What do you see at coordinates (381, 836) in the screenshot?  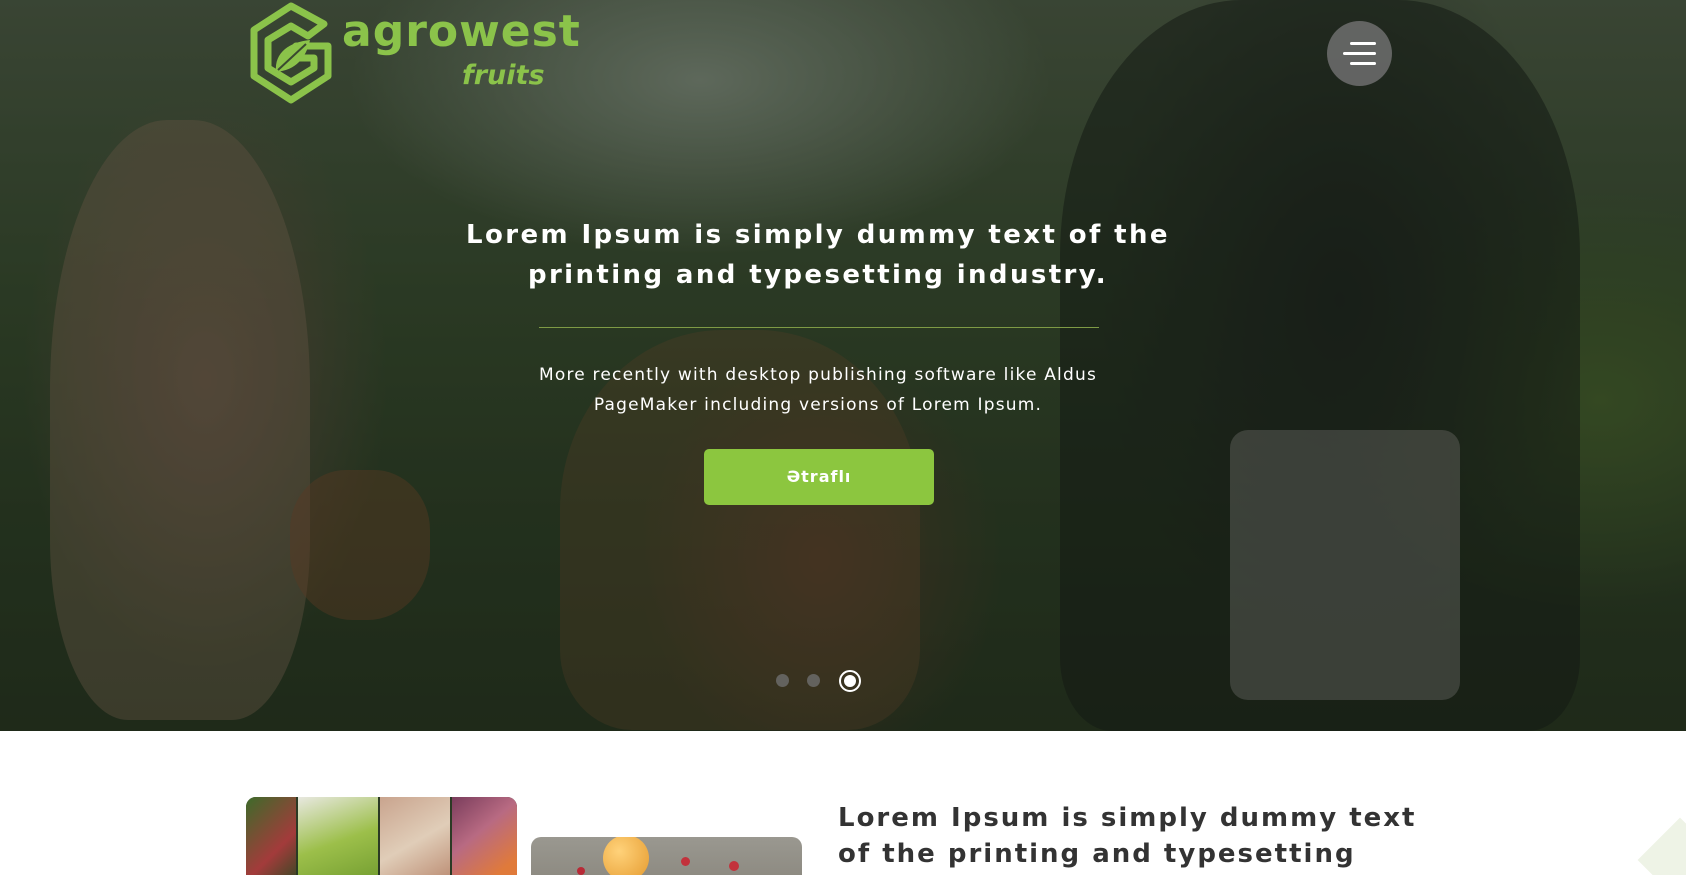 I see `product-photo-vegetables` at bounding box center [381, 836].